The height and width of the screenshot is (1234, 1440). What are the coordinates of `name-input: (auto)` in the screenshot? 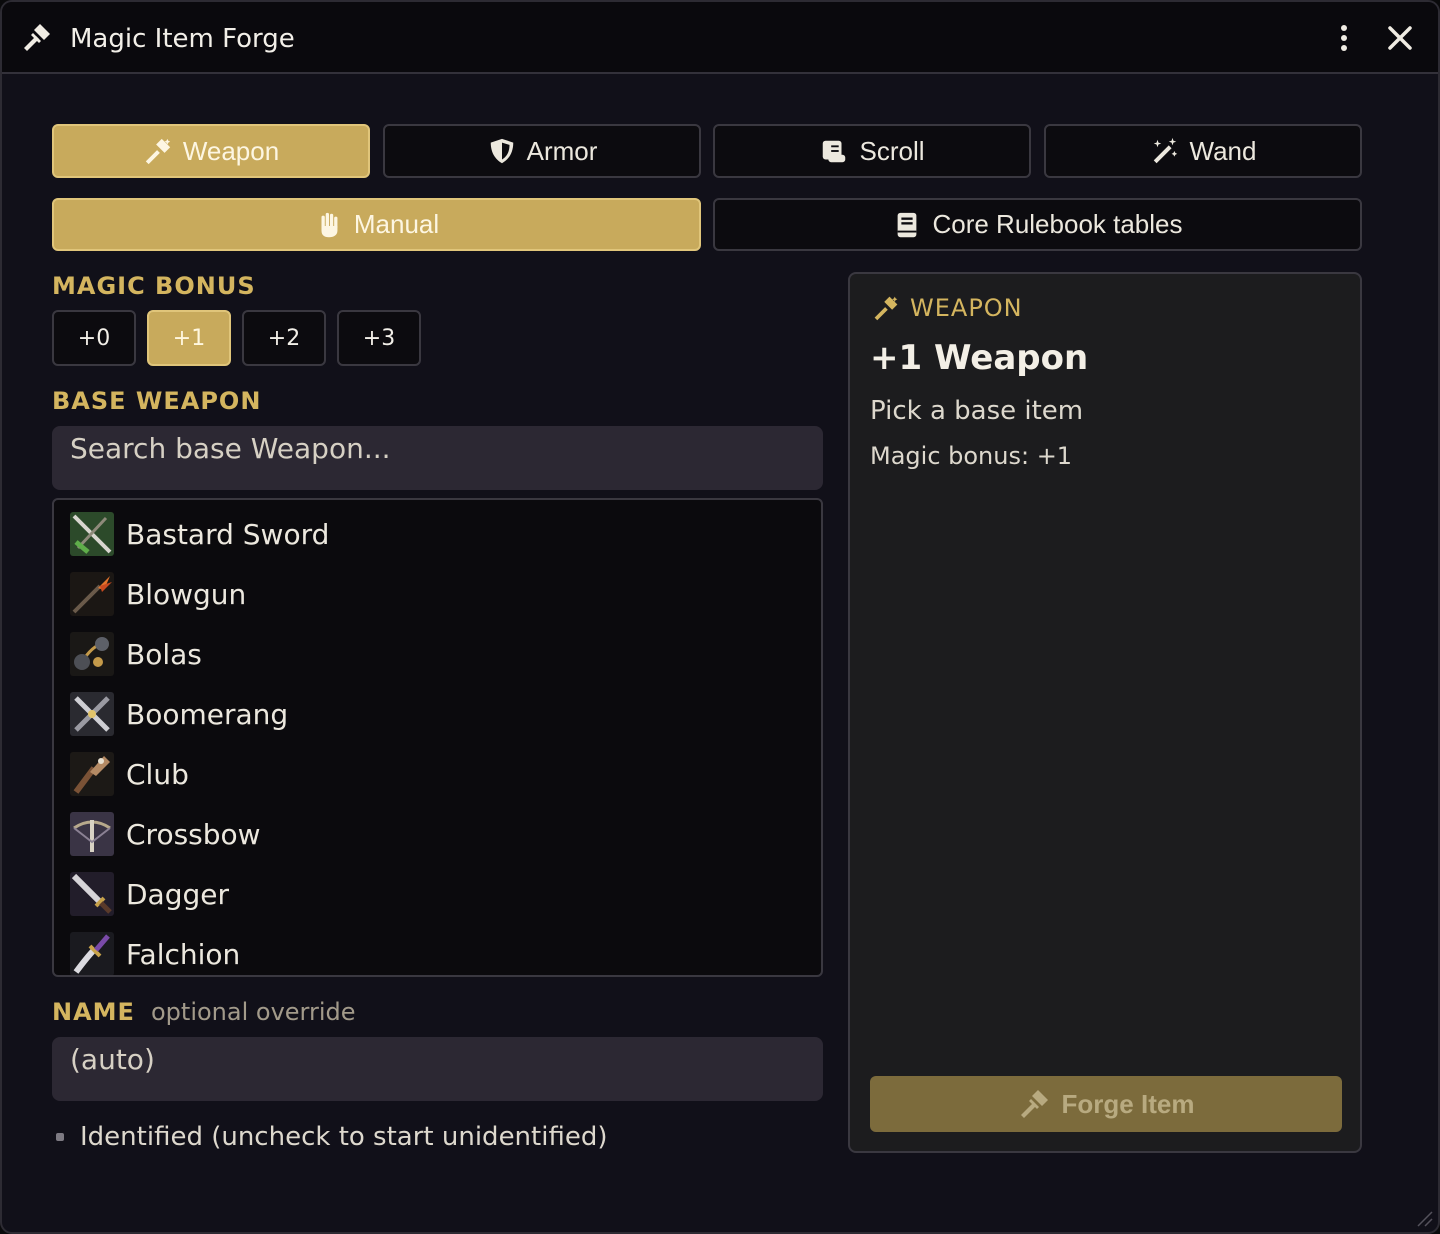 It's located at (437, 1069).